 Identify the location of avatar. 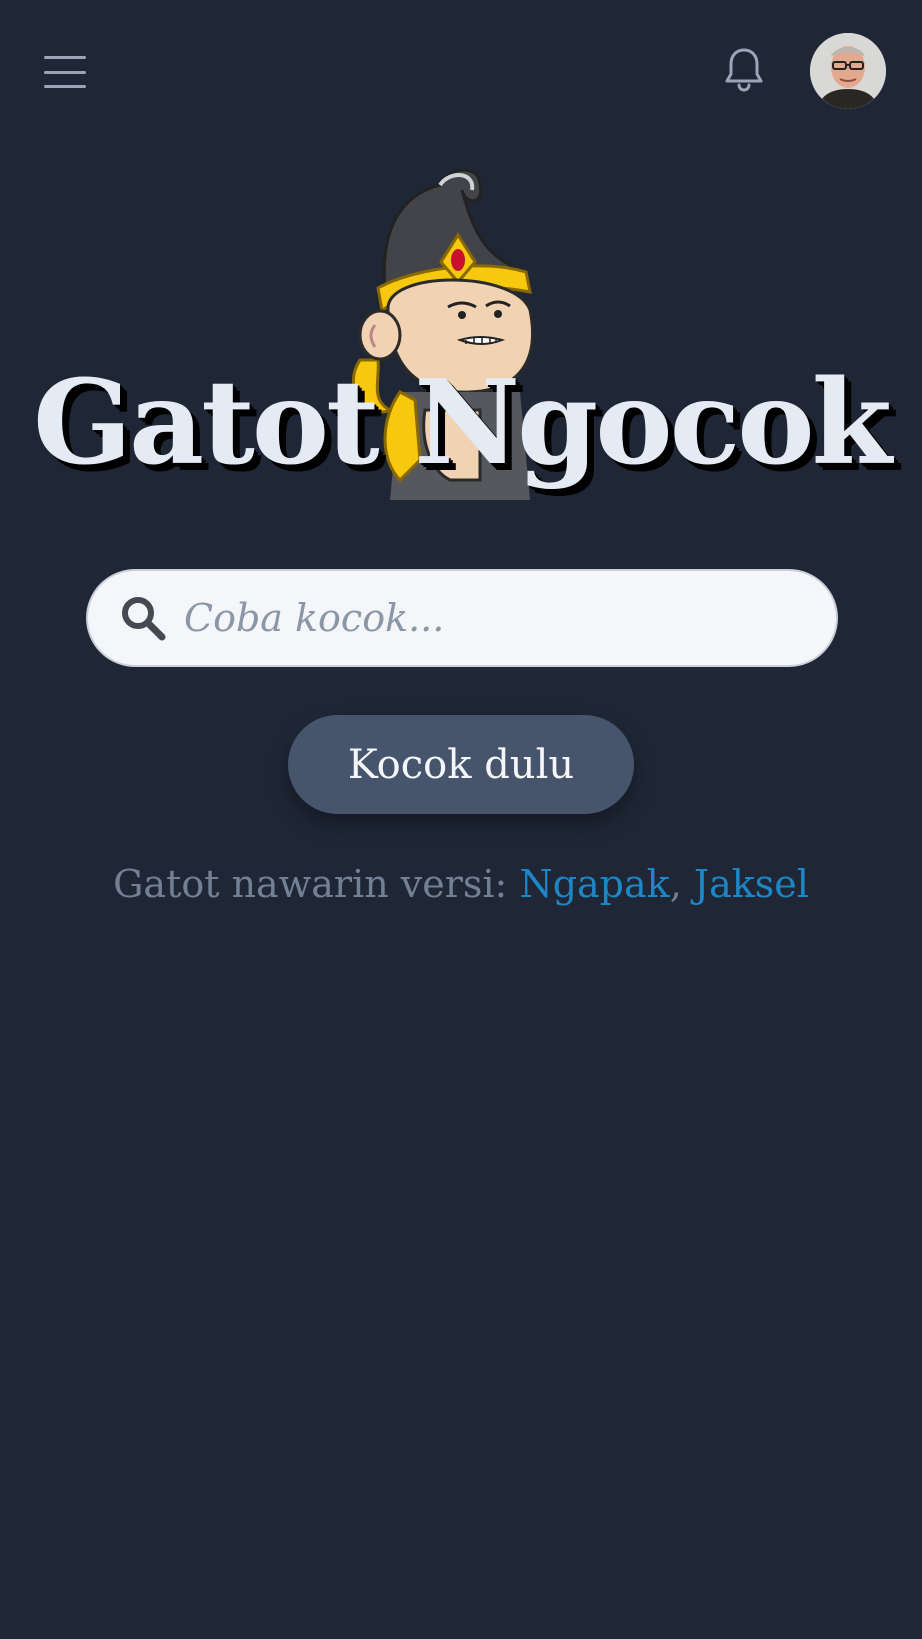
(848, 71).